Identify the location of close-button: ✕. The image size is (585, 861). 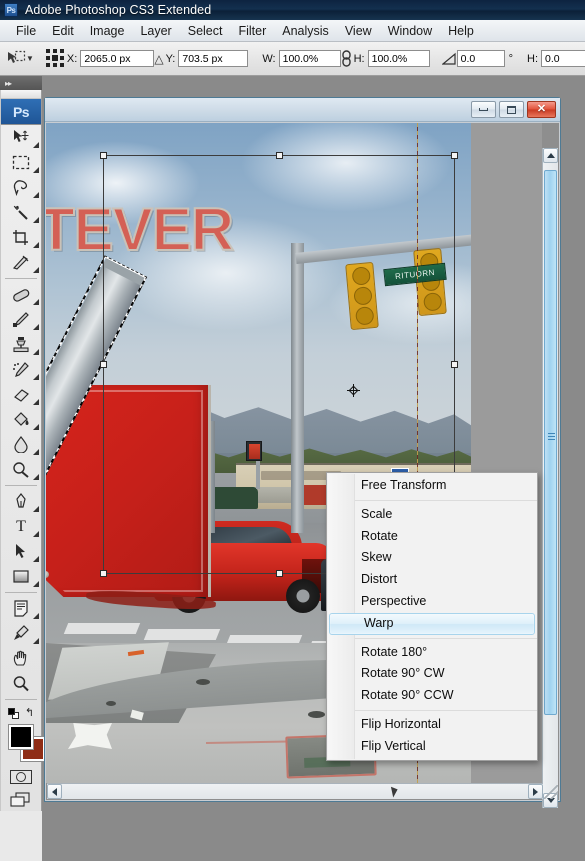
(541, 109).